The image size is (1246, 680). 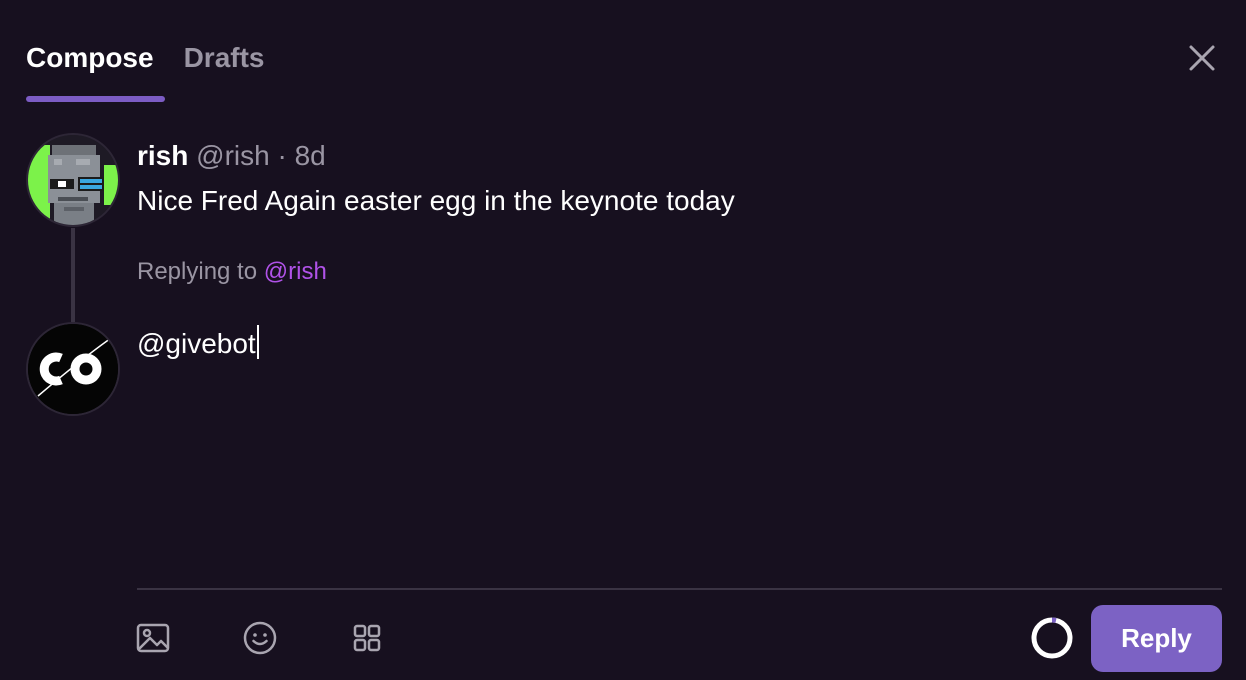 I want to click on image-icon, so click(x=153, y=638).